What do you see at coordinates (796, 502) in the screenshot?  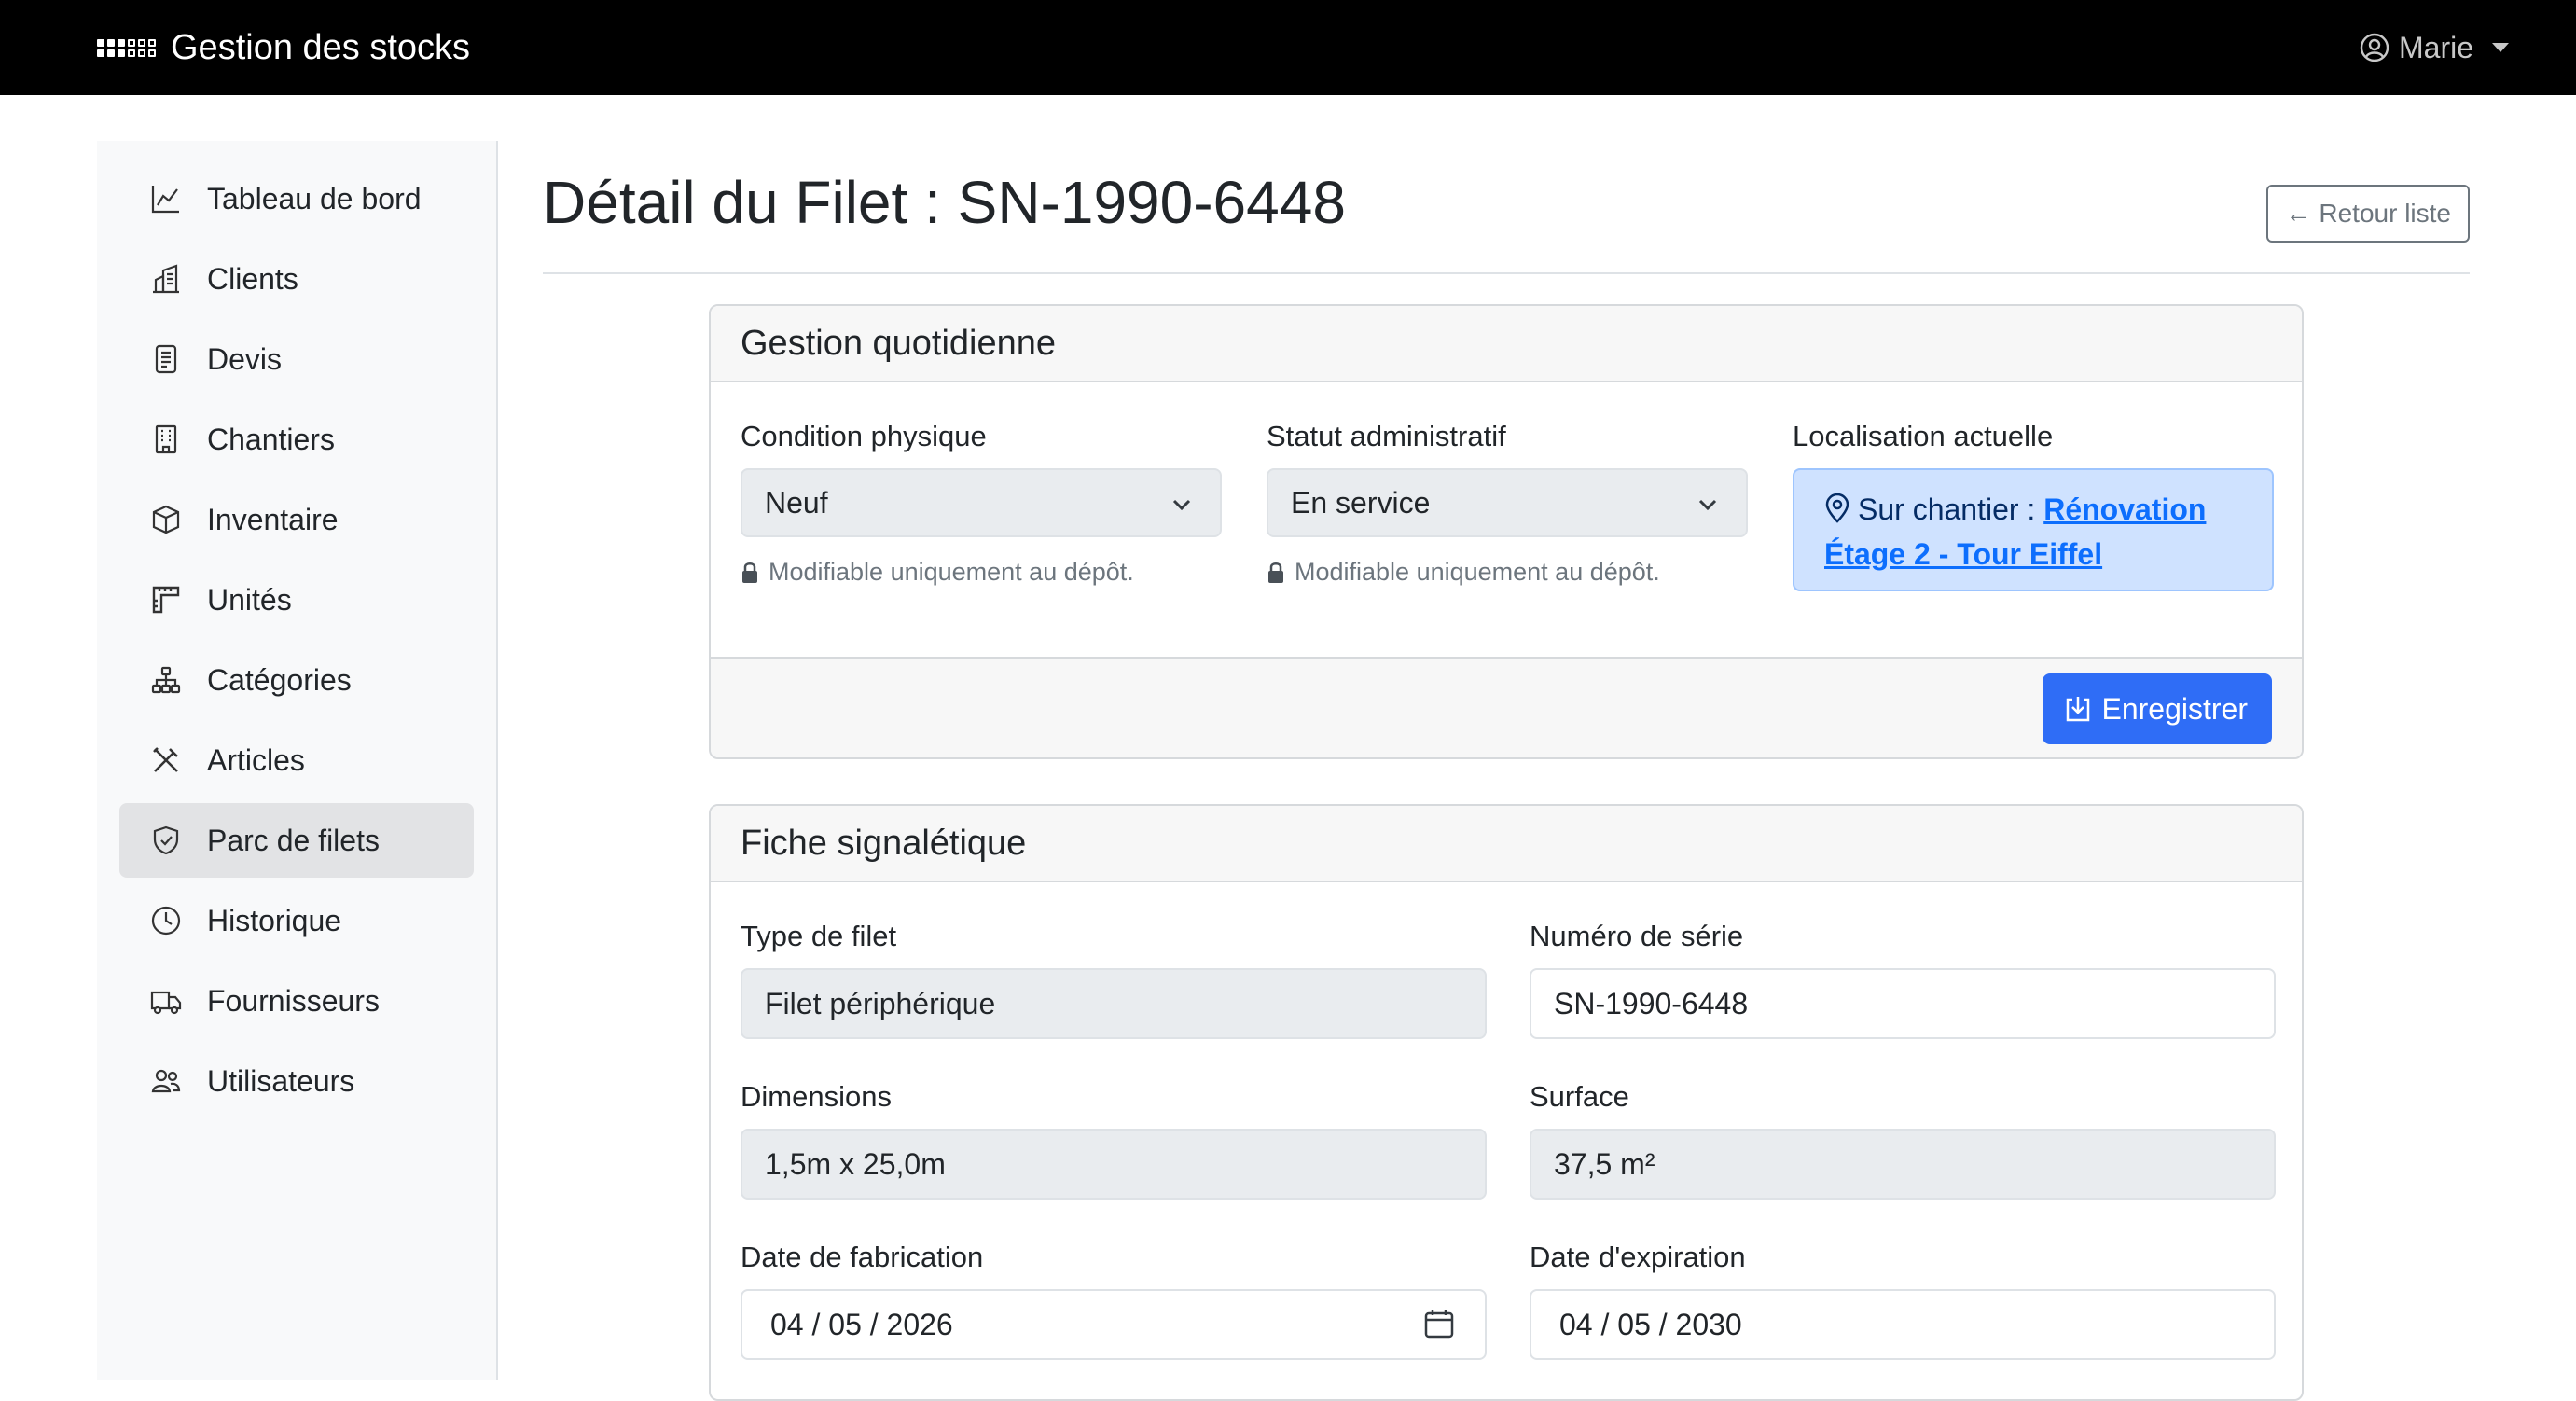 I see `condition-value: Neuf` at bounding box center [796, 502].